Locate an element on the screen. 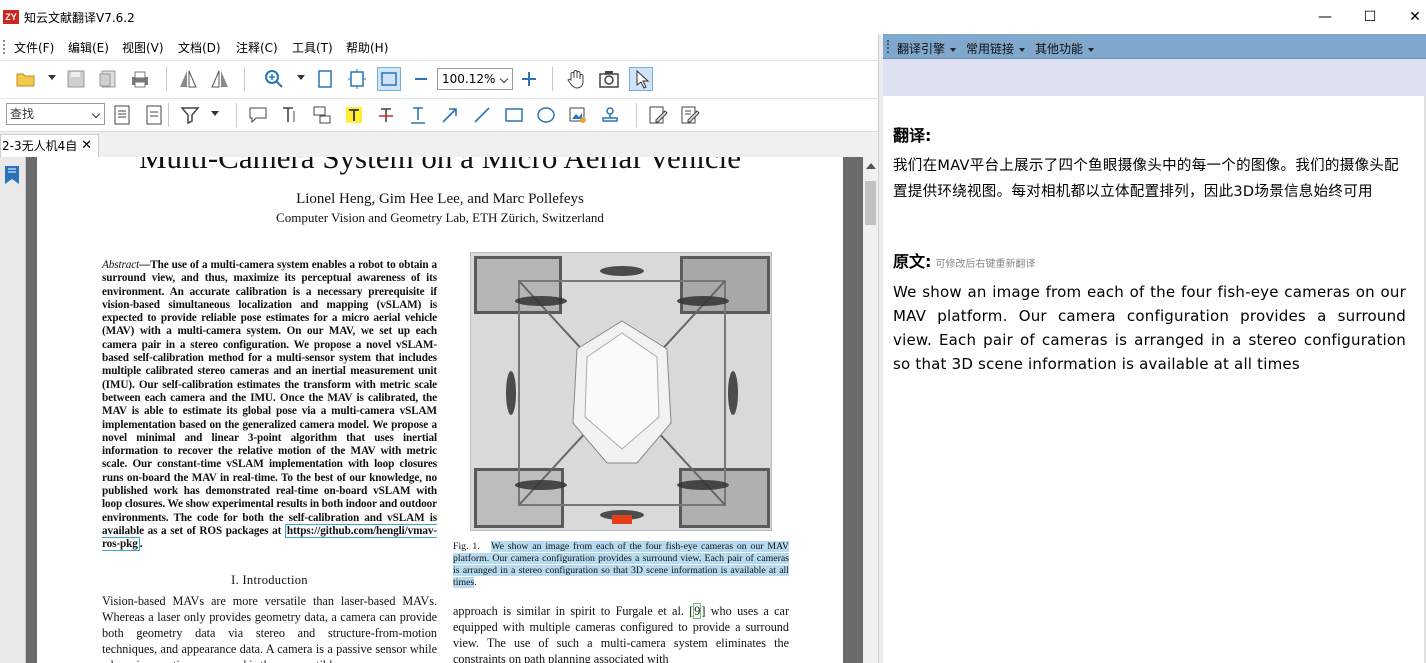  menu-document: 文档(D) is located at coordinates (199, 47).